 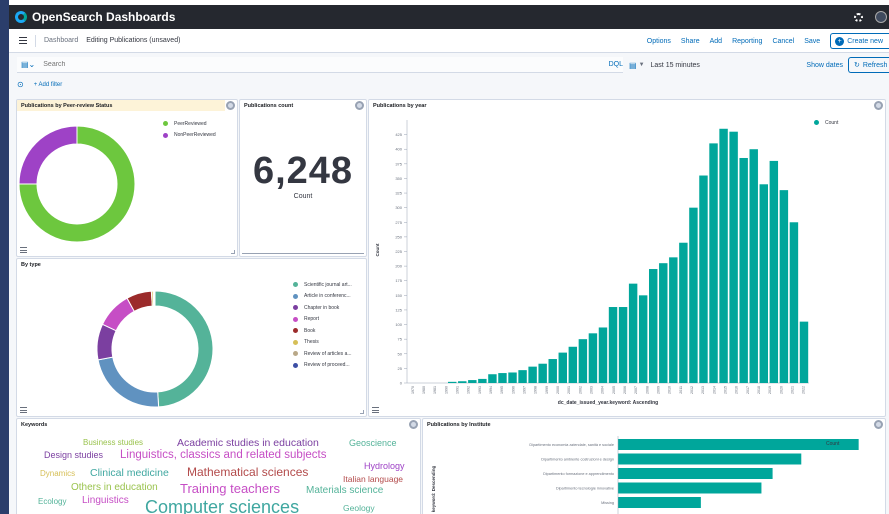 I want to click on breadcrumb-dashboard: Dashboard, so click(x=61, y=40).